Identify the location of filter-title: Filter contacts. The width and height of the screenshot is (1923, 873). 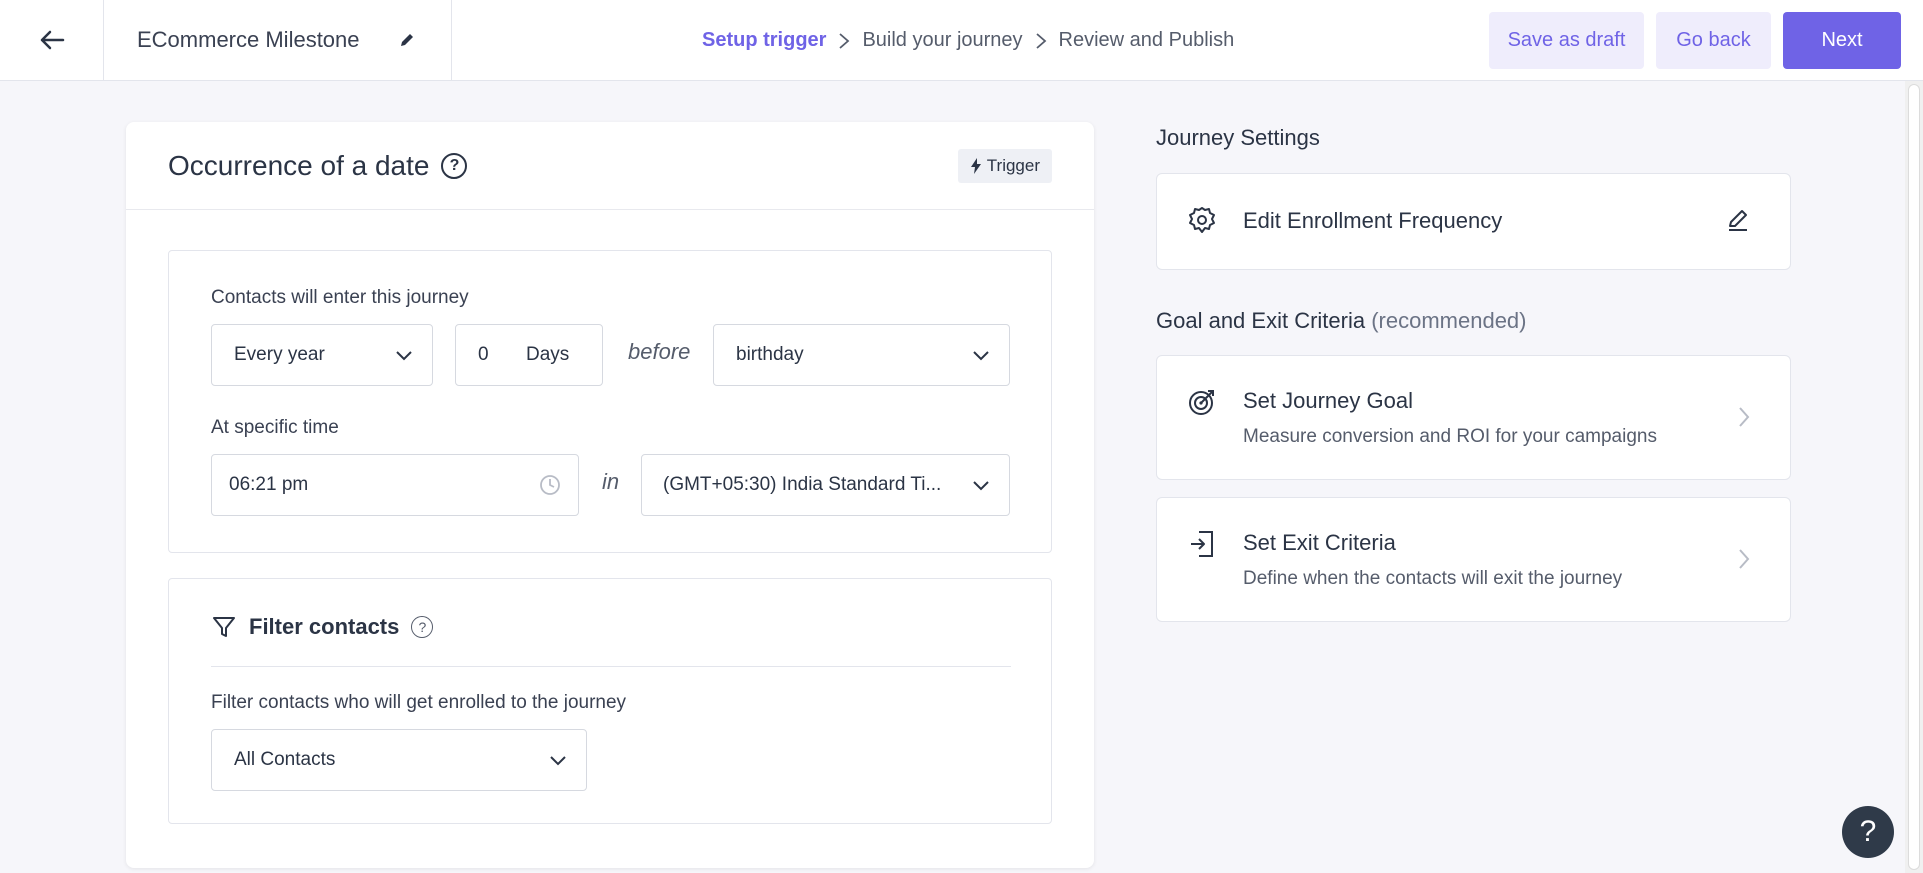
(324, 626).